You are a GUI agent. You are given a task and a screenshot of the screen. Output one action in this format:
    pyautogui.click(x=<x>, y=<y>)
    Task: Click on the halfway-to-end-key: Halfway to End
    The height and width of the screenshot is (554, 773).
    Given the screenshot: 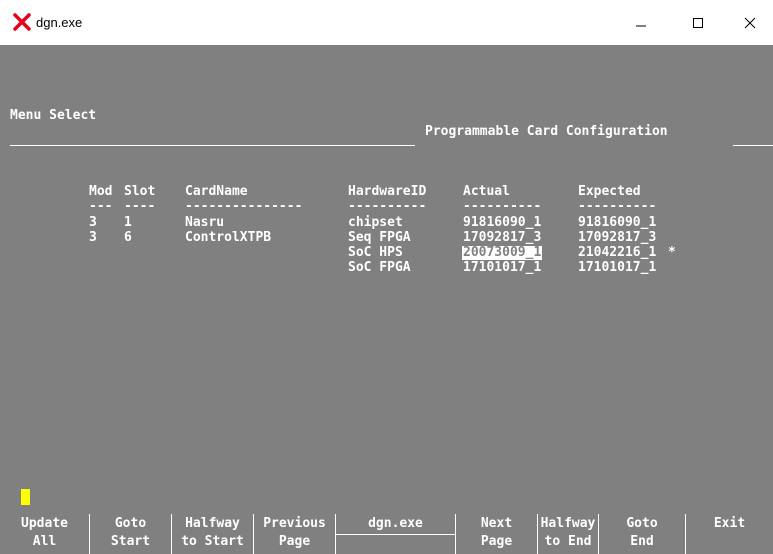 What is the action you would take?
    pyautogui.click(x=567, y=534)
    